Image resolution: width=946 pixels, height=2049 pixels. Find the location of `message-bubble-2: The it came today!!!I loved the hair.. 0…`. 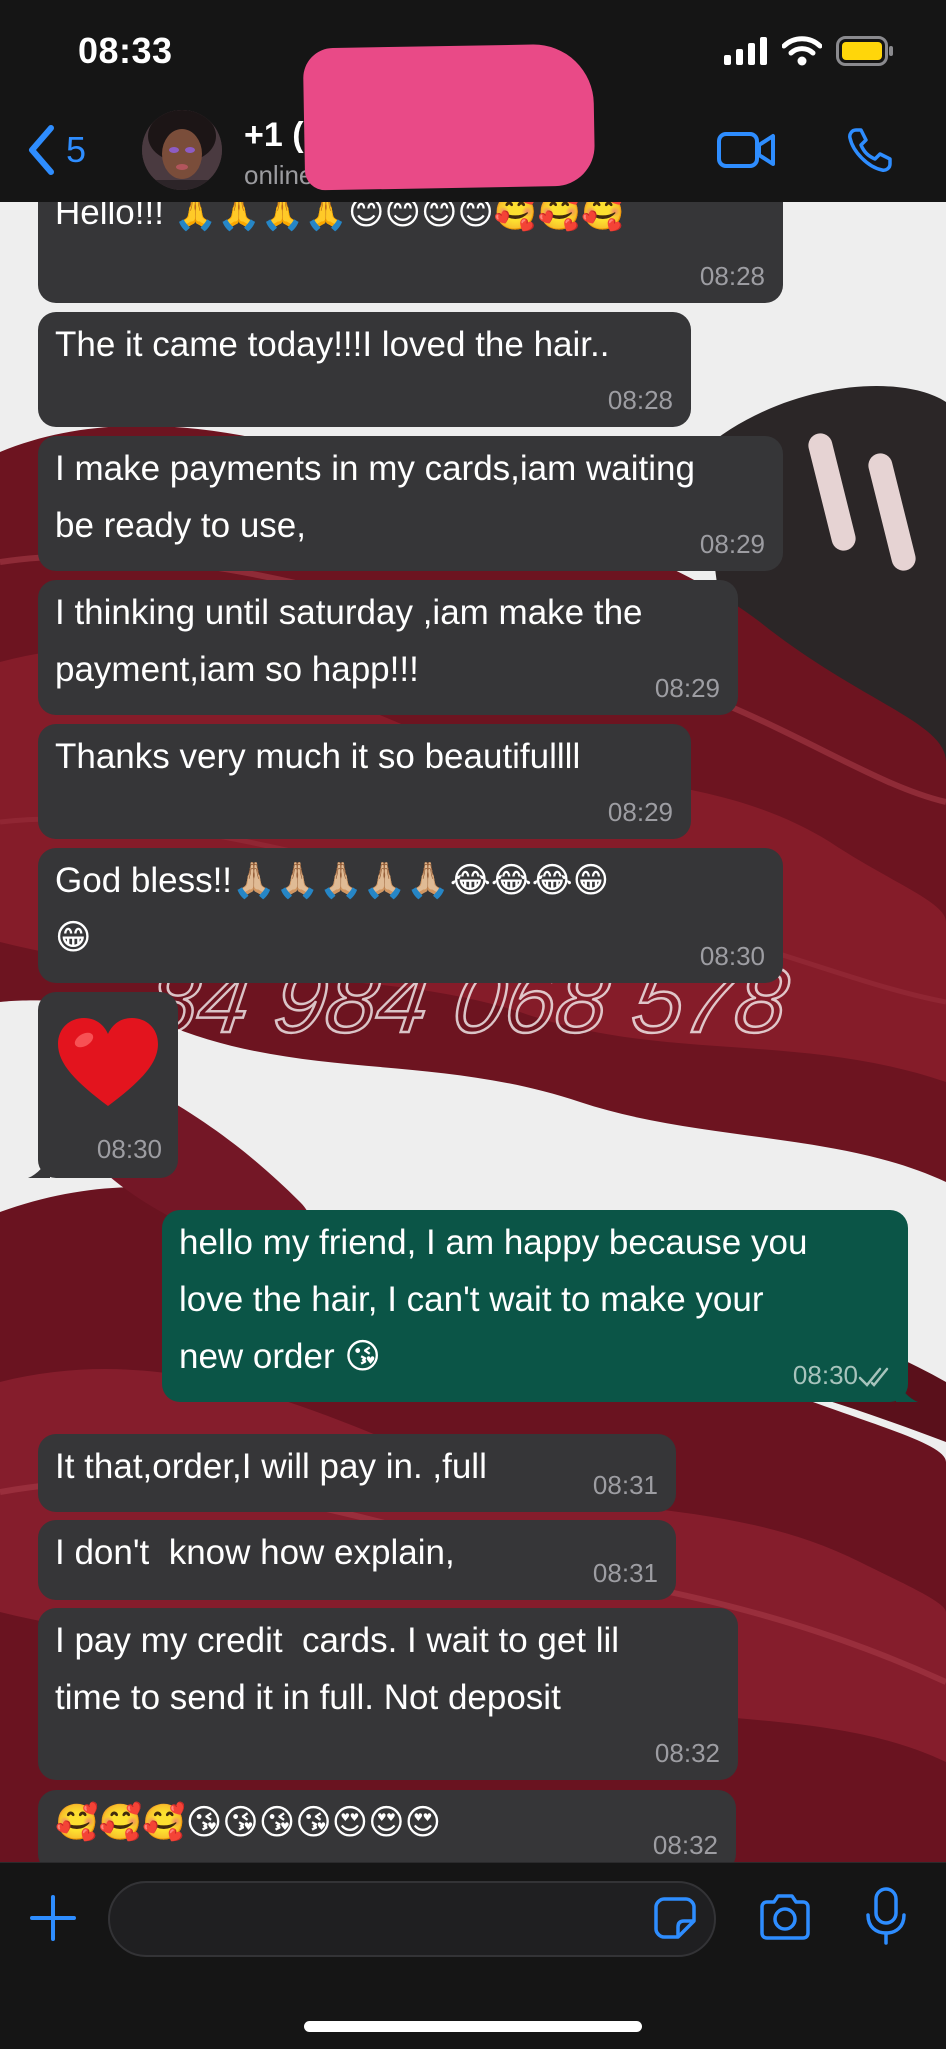

message-bubble-2: The it came today!!!I loved the hair.. 0… is located at coordinates (364, 369).